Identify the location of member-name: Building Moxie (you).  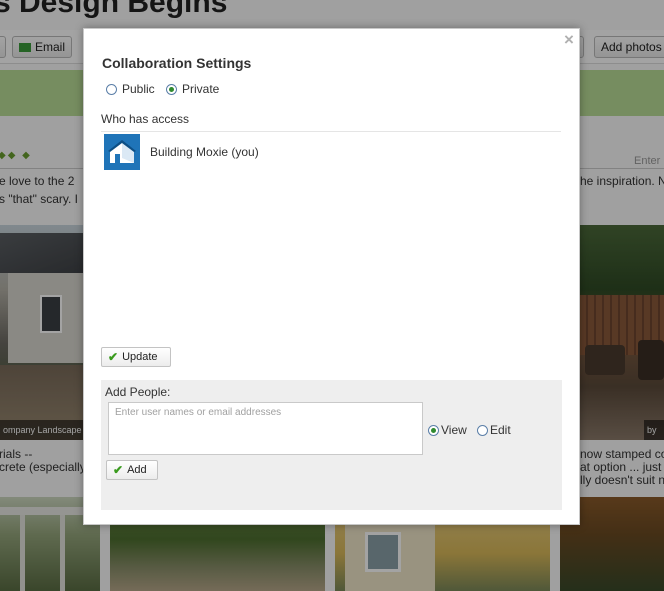
(204, 152).